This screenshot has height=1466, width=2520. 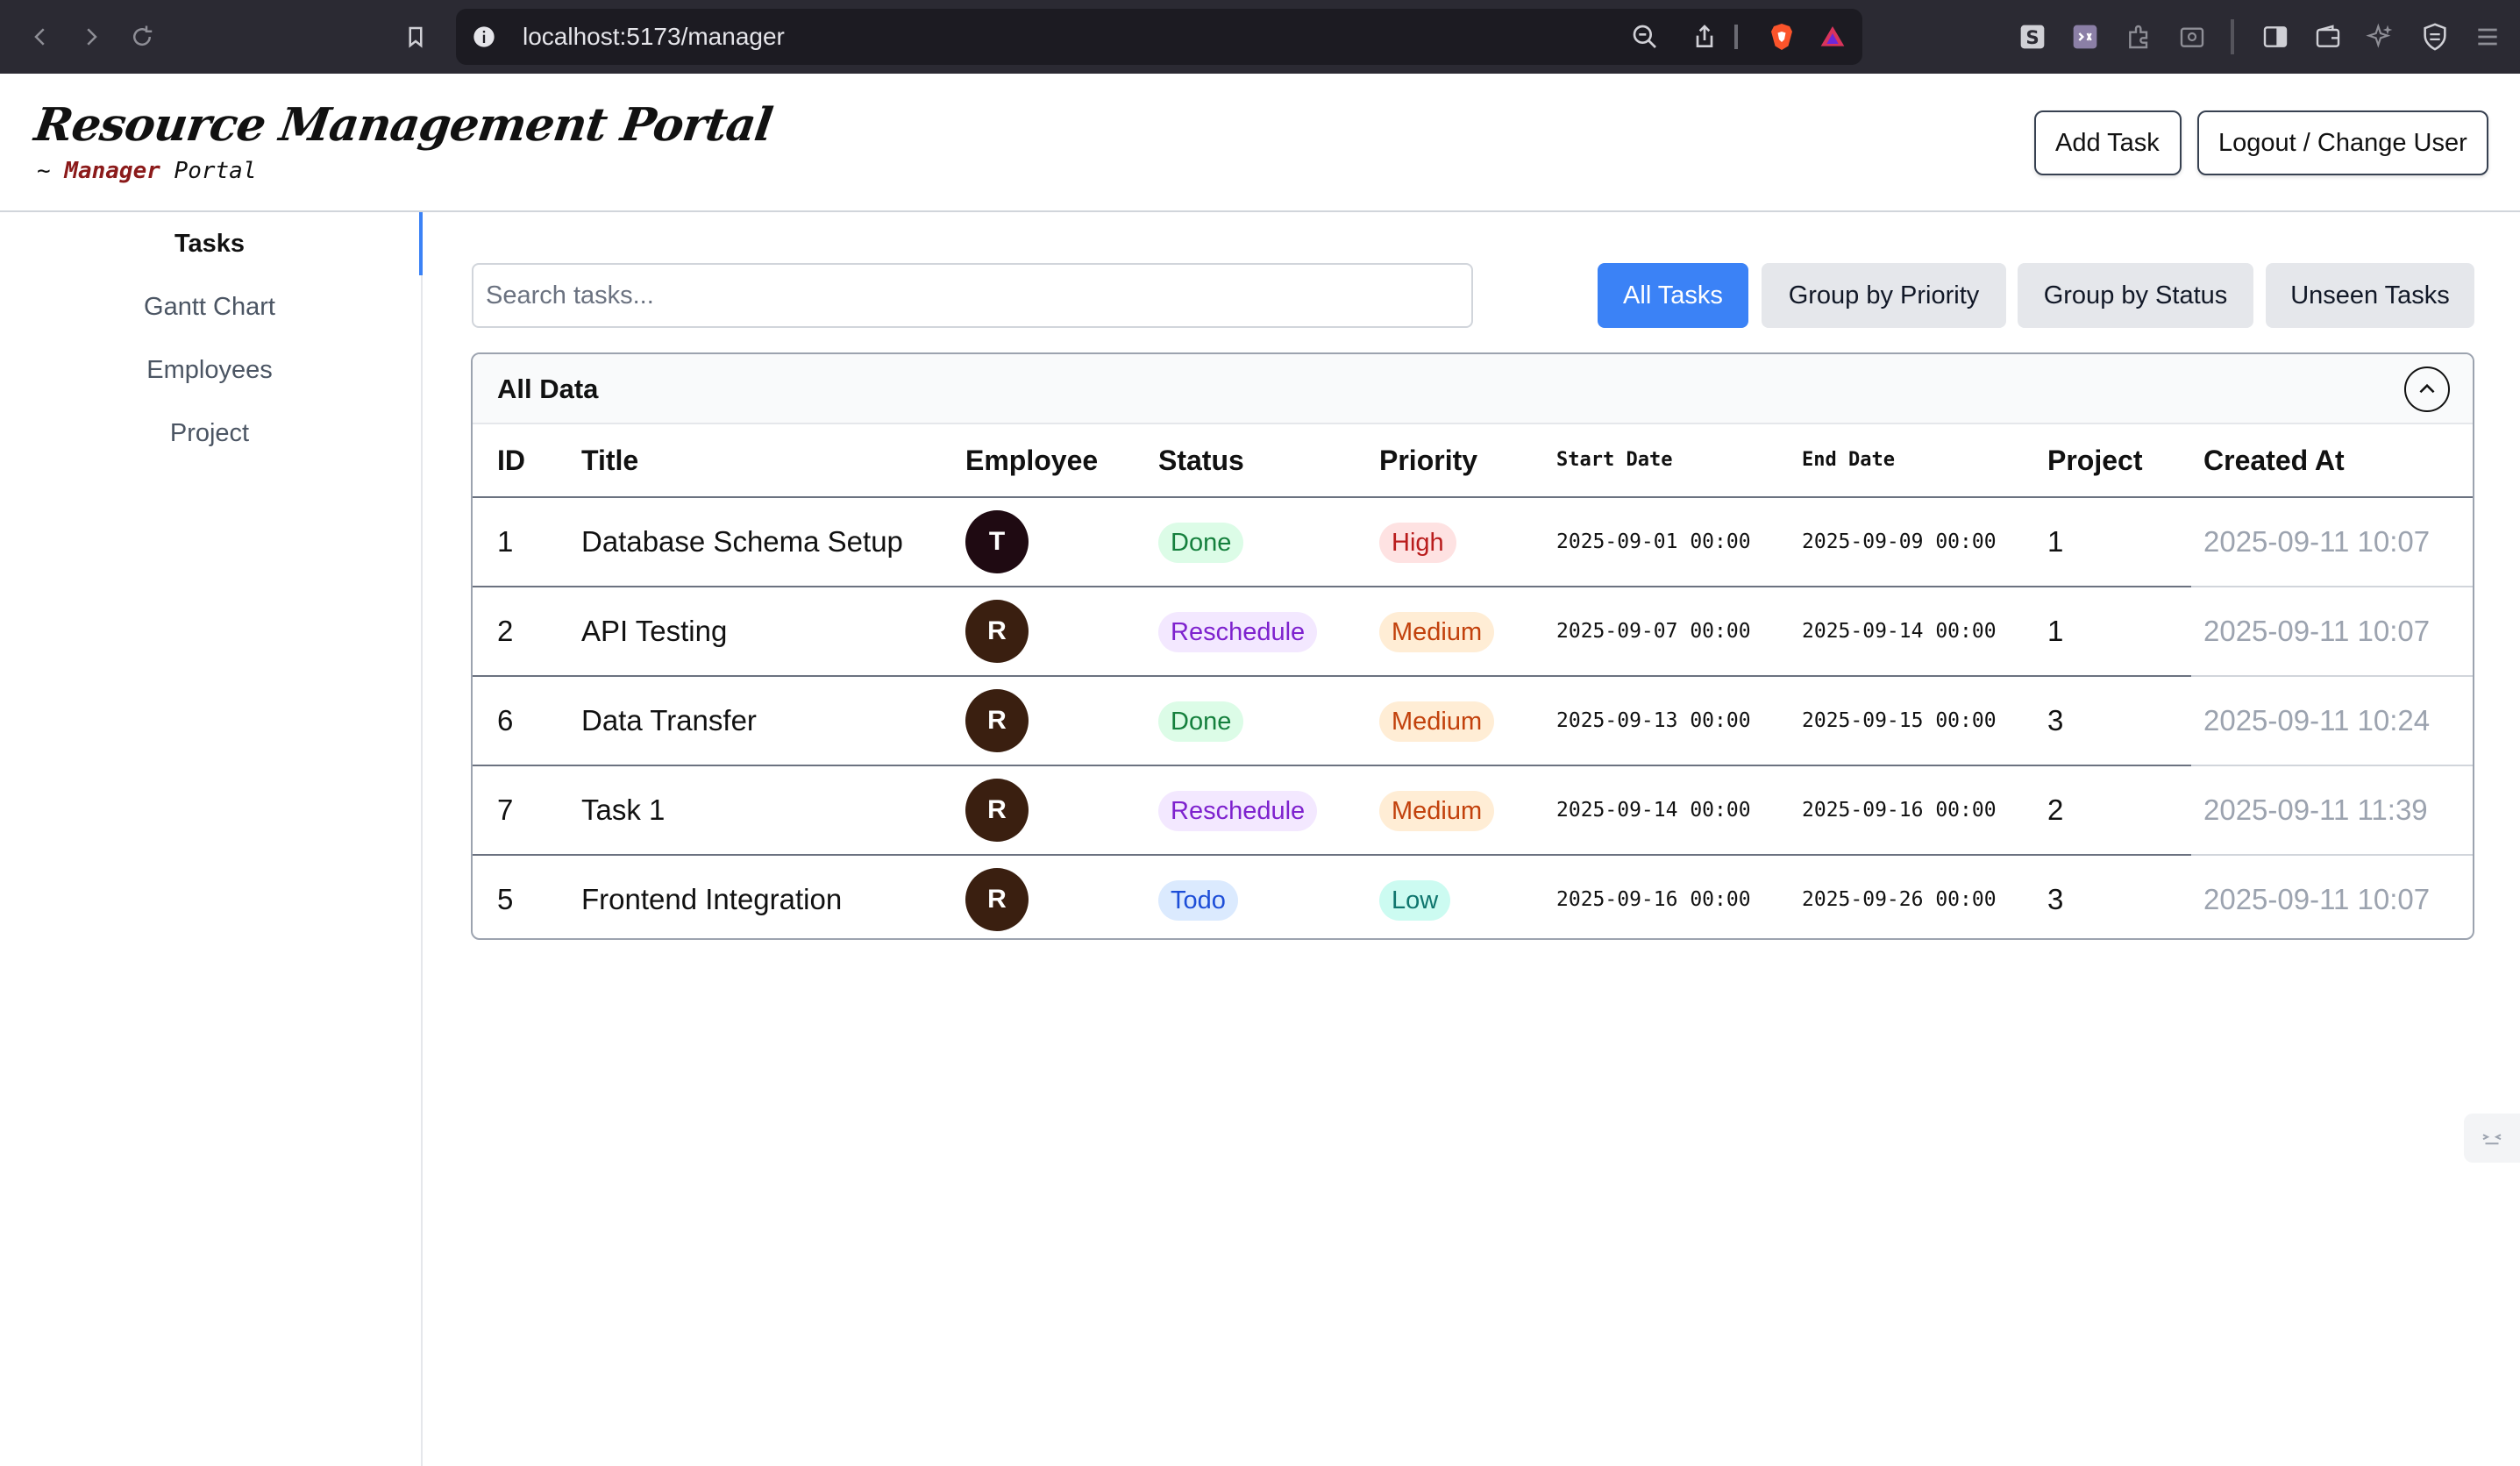 What do you see at coordinates (484, 37) in the screenshot?
I see `site-info-icon` at bounding box center [484, 37].